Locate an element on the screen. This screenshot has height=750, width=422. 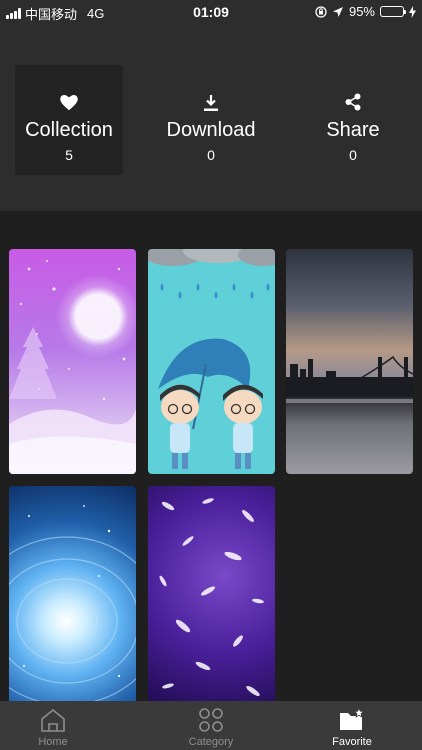
collection-count: 5 is located at coordinates (69, 155).